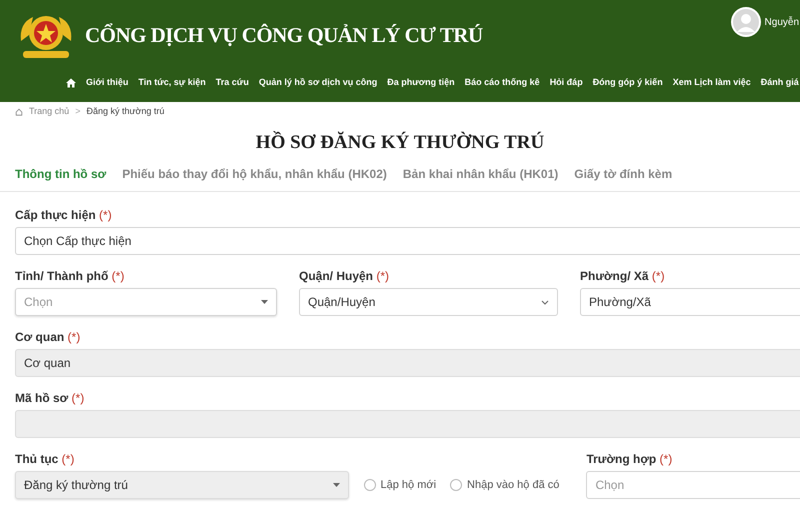 This screenshot has width=800, height=532. I want to click on field-label: Mã hồ sơ (*), so click(50, 398).